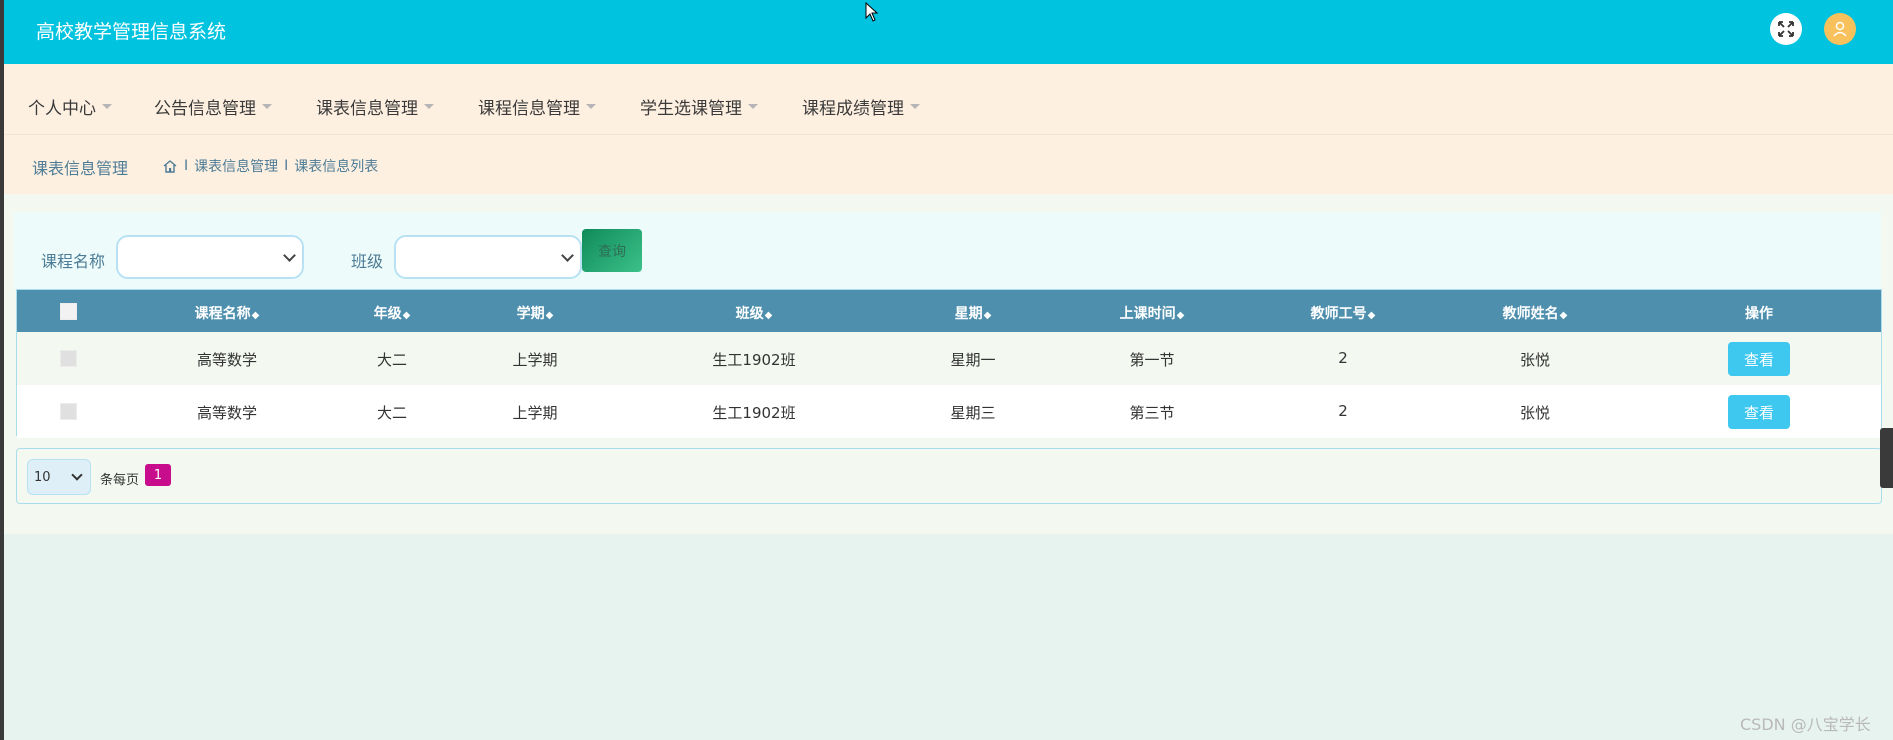 Image resolution: width=1893 pixels, height=740 pixels. I want to click on col-header-course: 课程名称◆, so click(227, 313).